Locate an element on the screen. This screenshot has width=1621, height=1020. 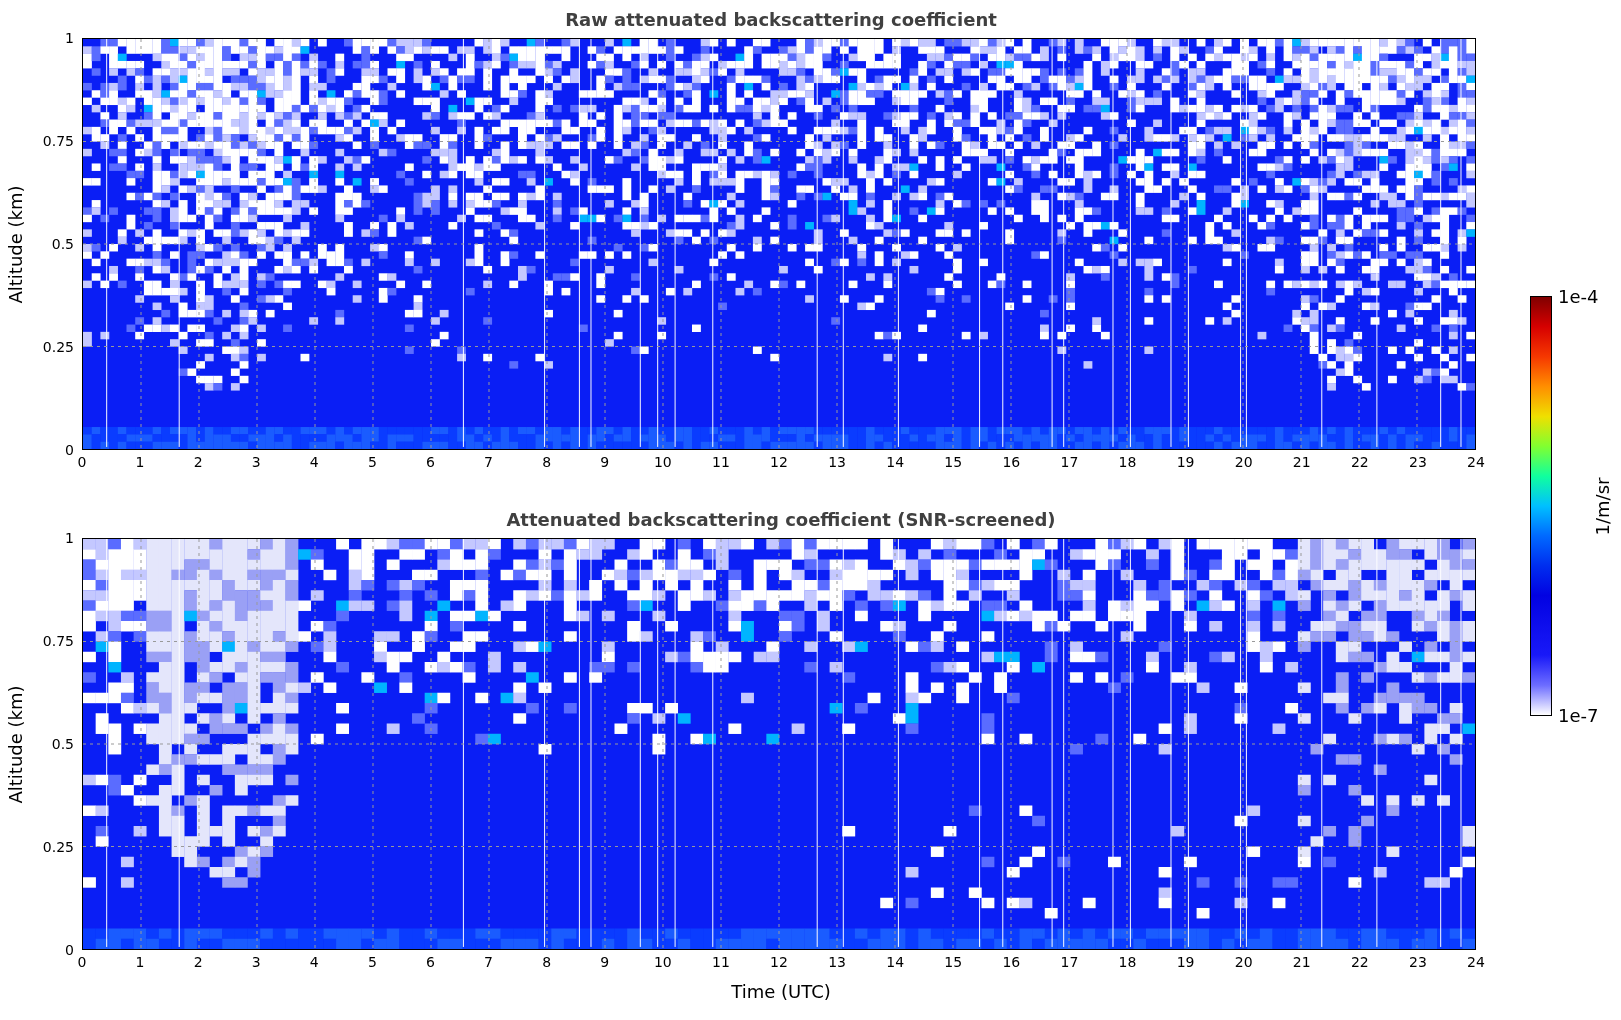
axis-title: 1/m/sr is located at coordinates (1602, 506).